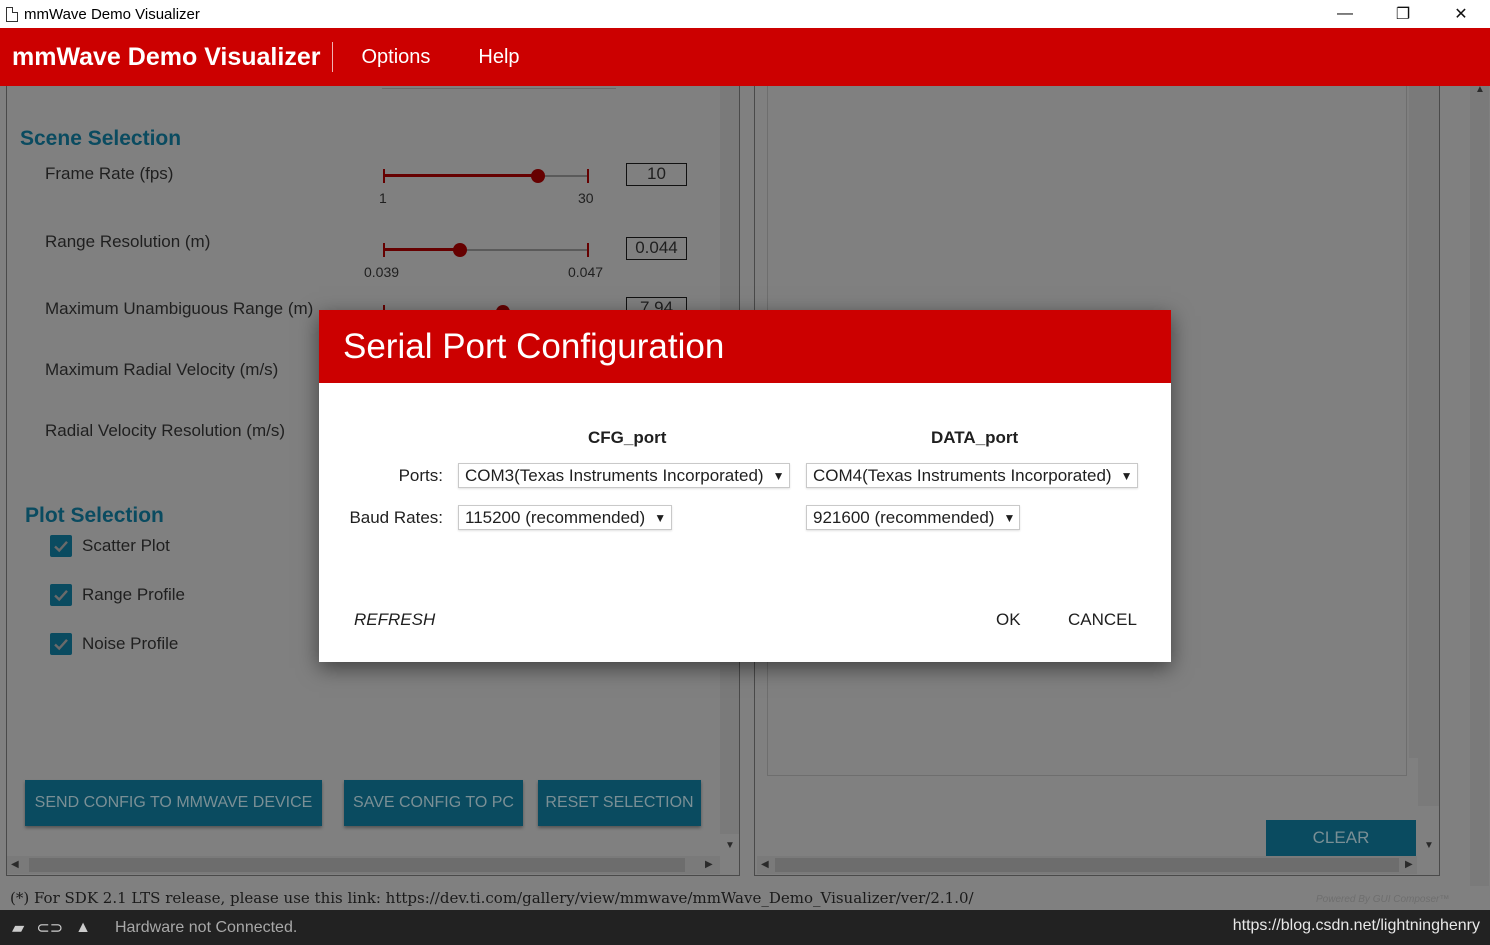 The height and width of the screenshot is (945, 1490). Describe the element at coordinates (1356, 925) in the screenshot. I see `watermark-url: https://blog.csdn.net/lightninghenry` at that location.